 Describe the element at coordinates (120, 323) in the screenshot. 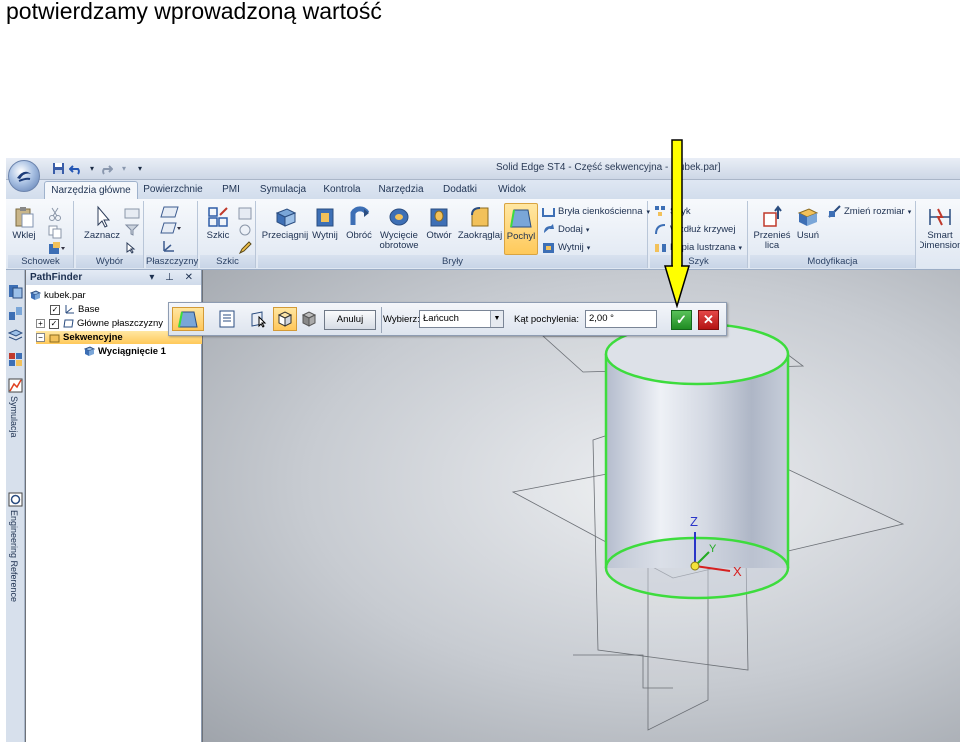

I see `tree-label-base-planes: Główne płaszczyzny` at that location.